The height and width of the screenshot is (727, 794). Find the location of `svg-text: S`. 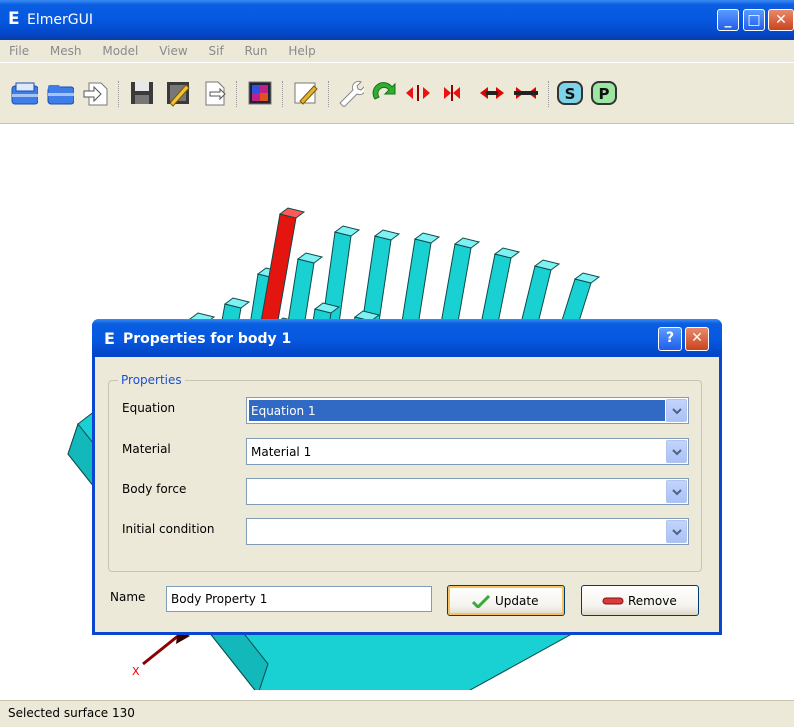

svg-text: S is located at coordinates (570, 94).